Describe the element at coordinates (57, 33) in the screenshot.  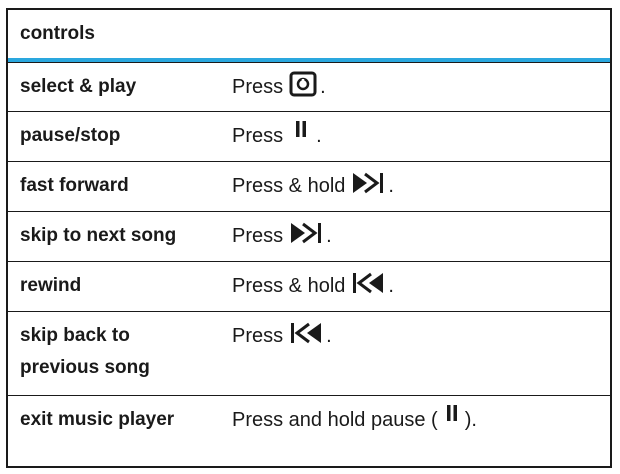
I see `header-title: controls` at that location.